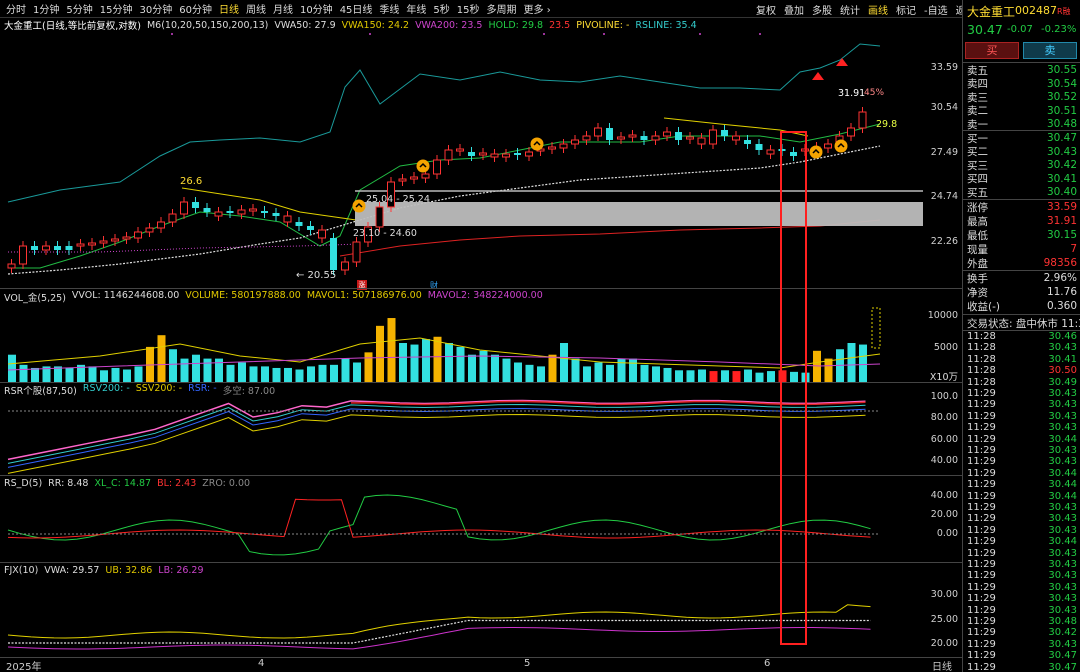  Describe the element at coordinates (981, 439) in the screenshot. I see `tick-time: 11:29` at that location.